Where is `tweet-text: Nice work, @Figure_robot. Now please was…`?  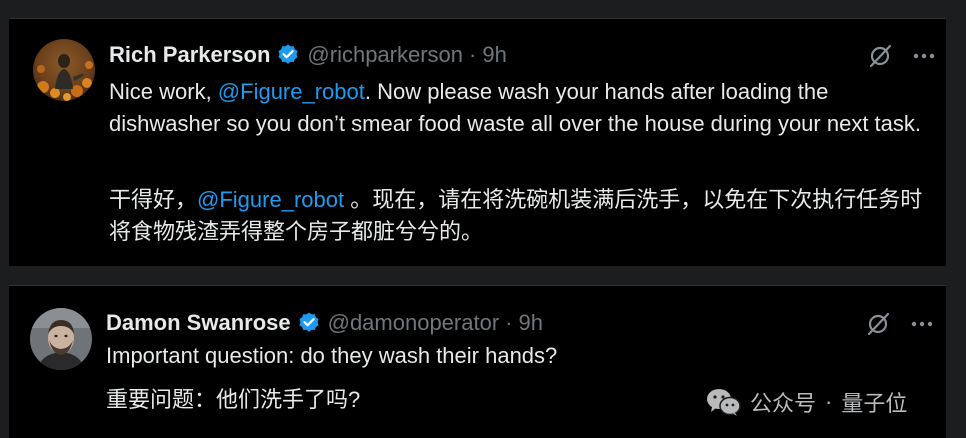
tweet-text: Nice work, @Figure_robot. Now please was… is located at coordinates (519, 108).